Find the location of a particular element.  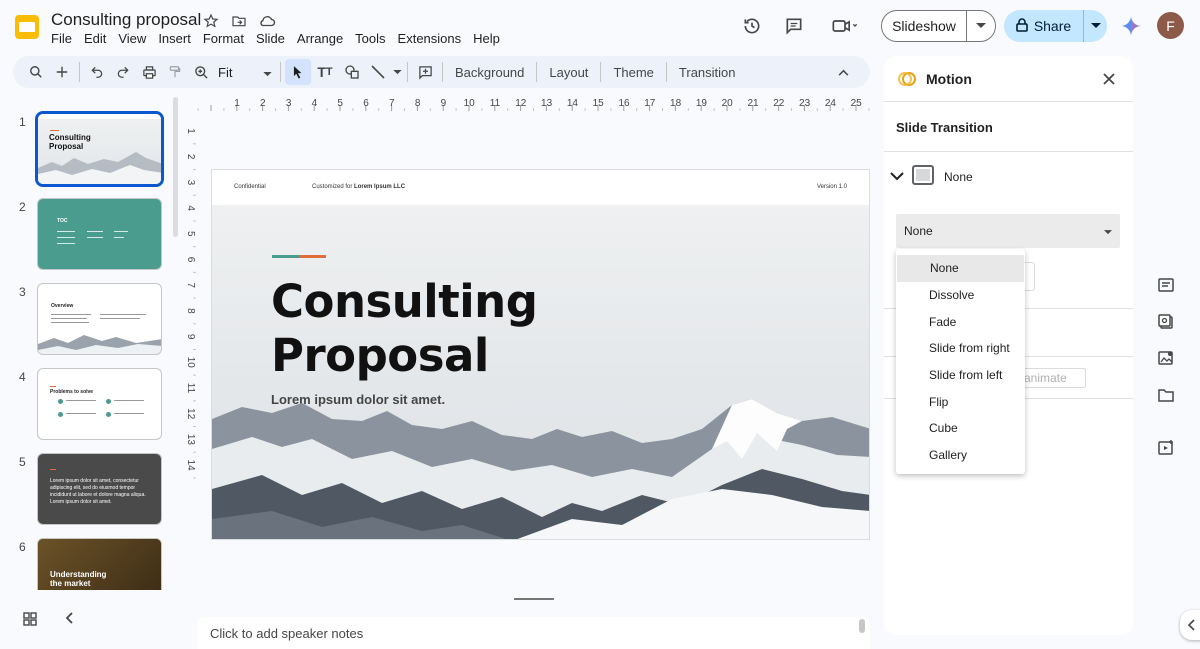

ruler-label: 22 is located at coordinates (779, 103).